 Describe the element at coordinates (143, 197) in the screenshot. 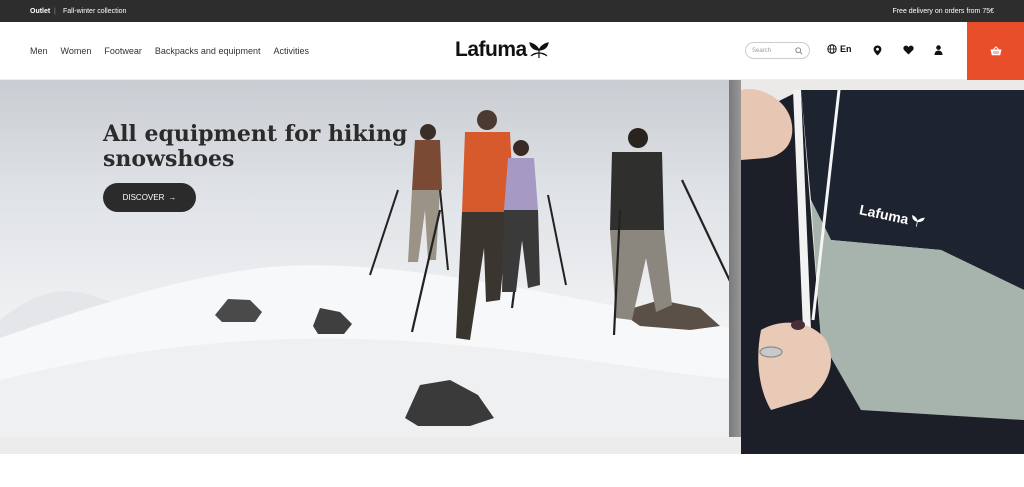

I see `discover-label: DISCOVER` at that location.